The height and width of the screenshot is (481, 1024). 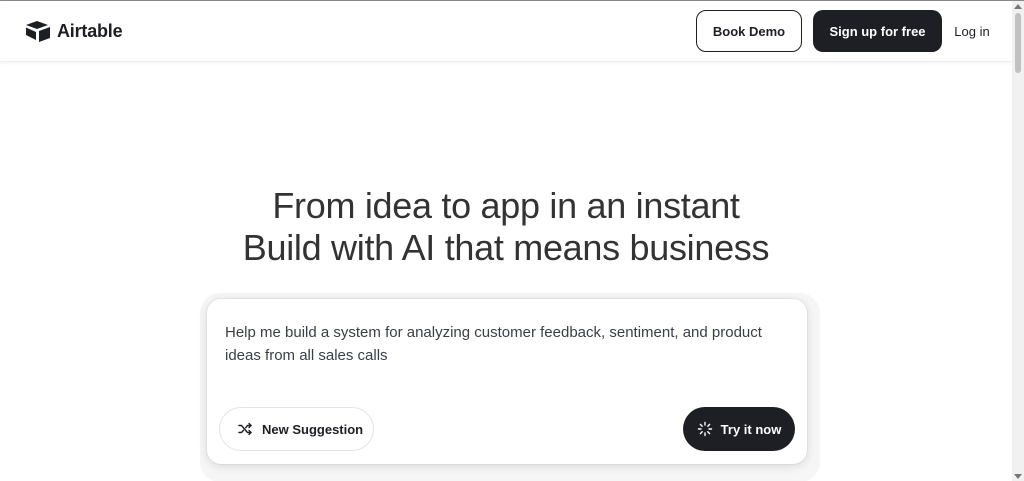 What do you see at coordinates (749, 31) in the screenshot?
I see `book-demo-button: Book Demo` at bounding box center [749, 31].